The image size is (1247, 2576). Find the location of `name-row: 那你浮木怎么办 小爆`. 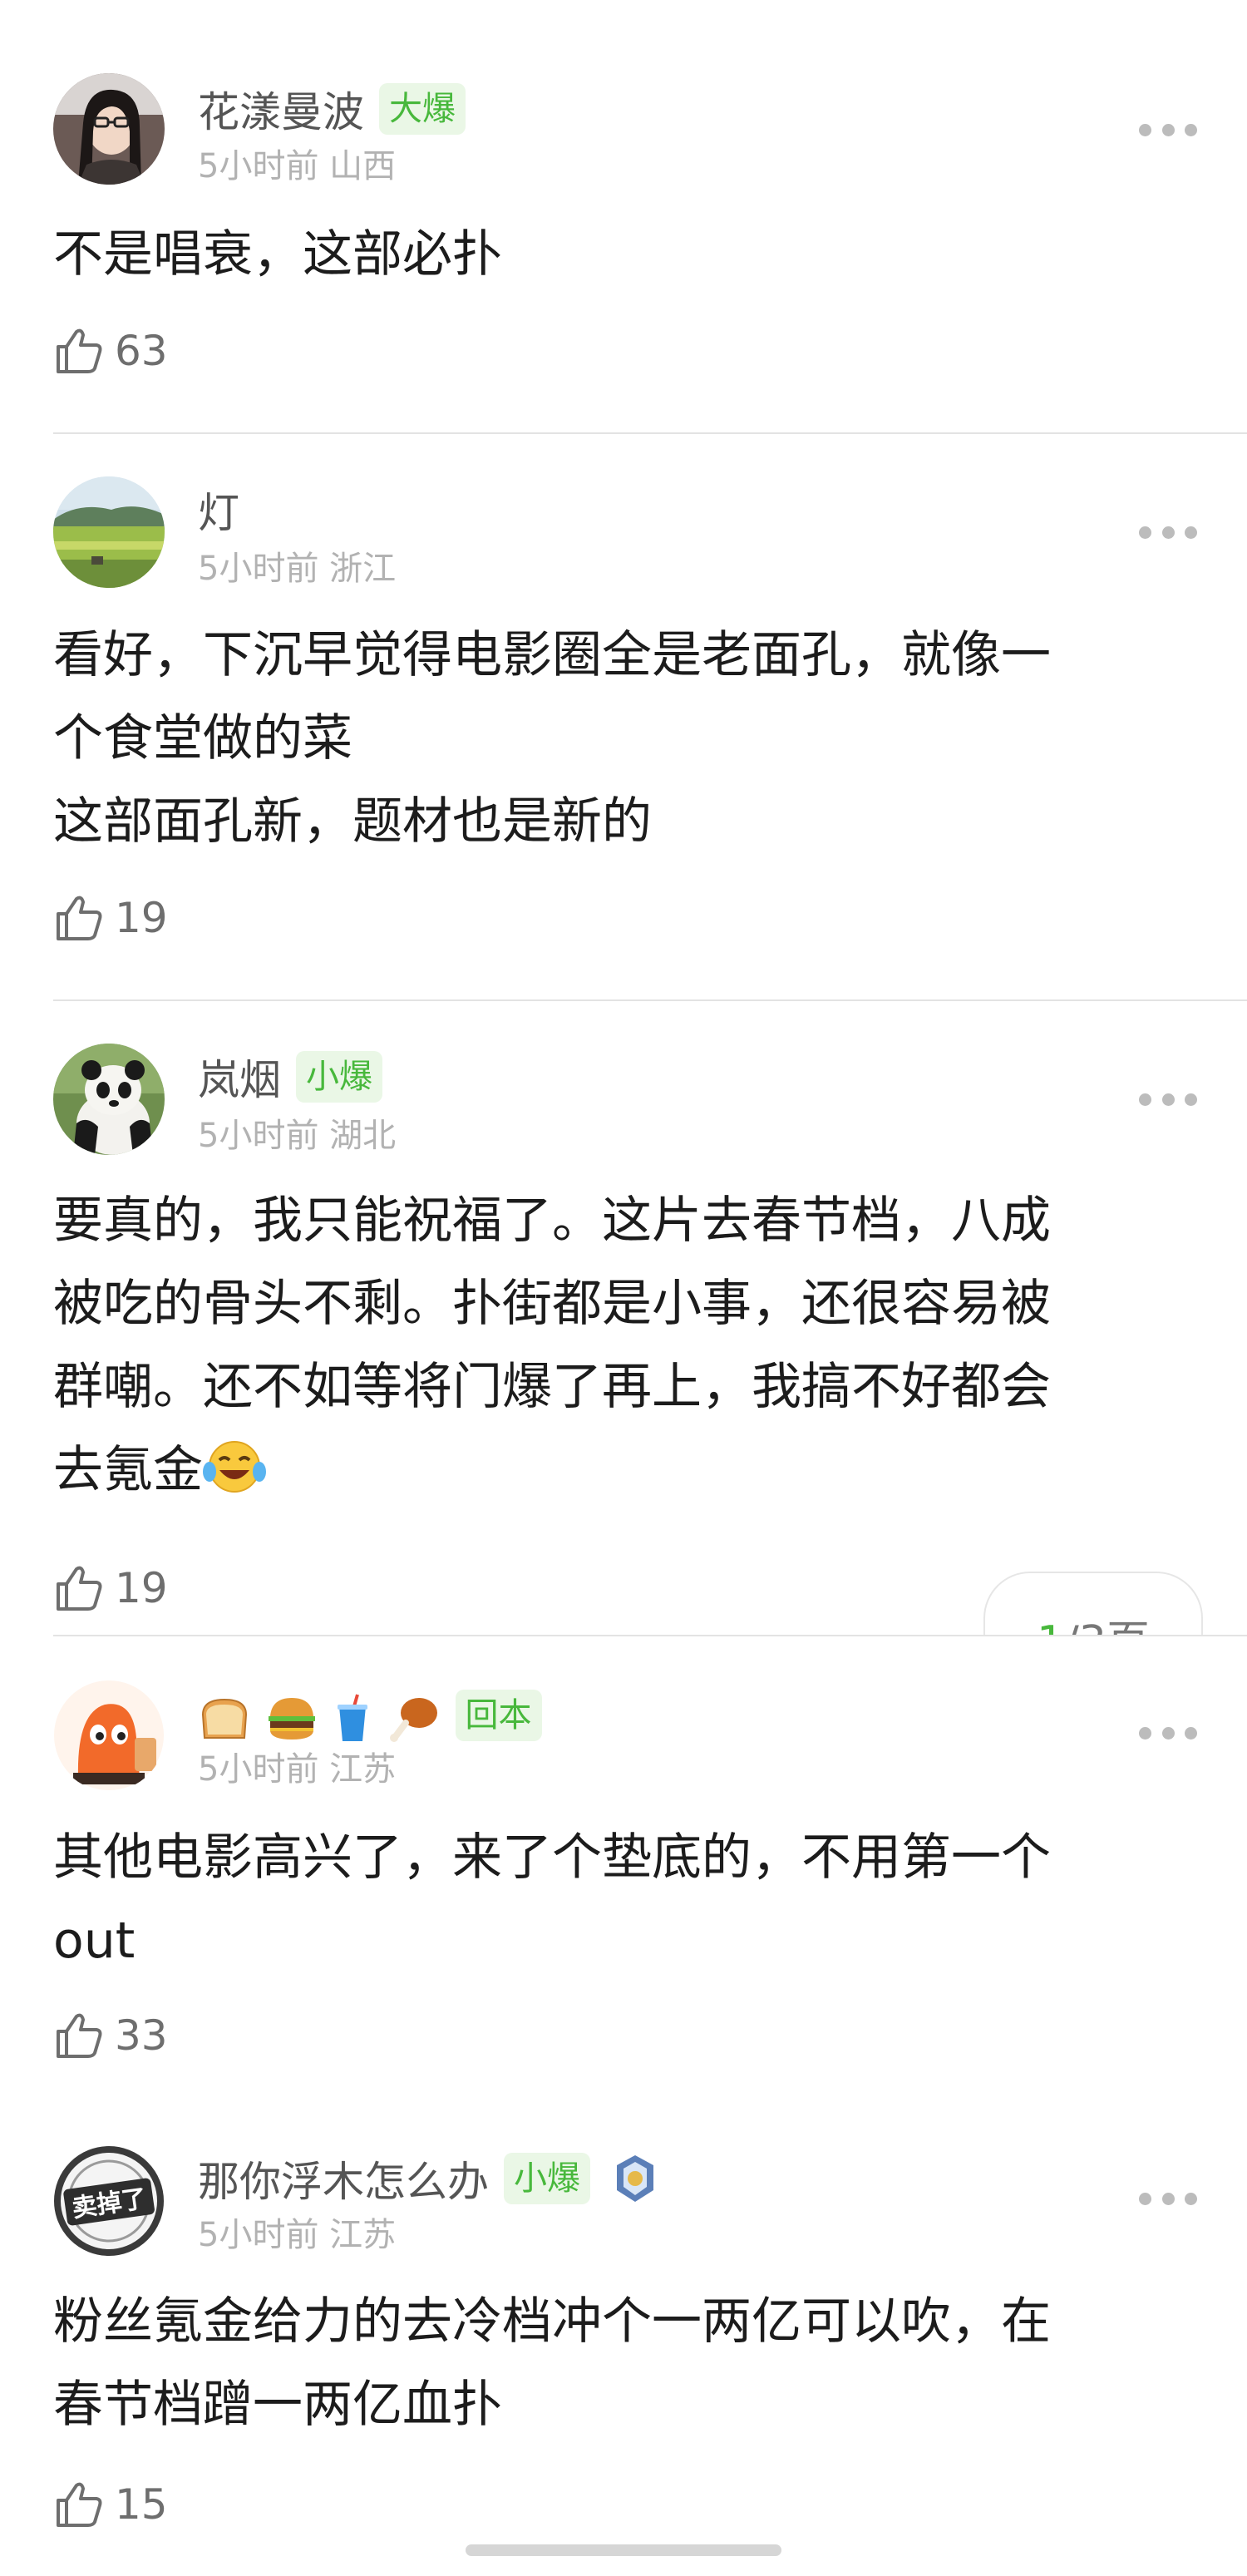

name-row: 那你浮木怎么办 小爆 is located at coordinates (427, 2178).